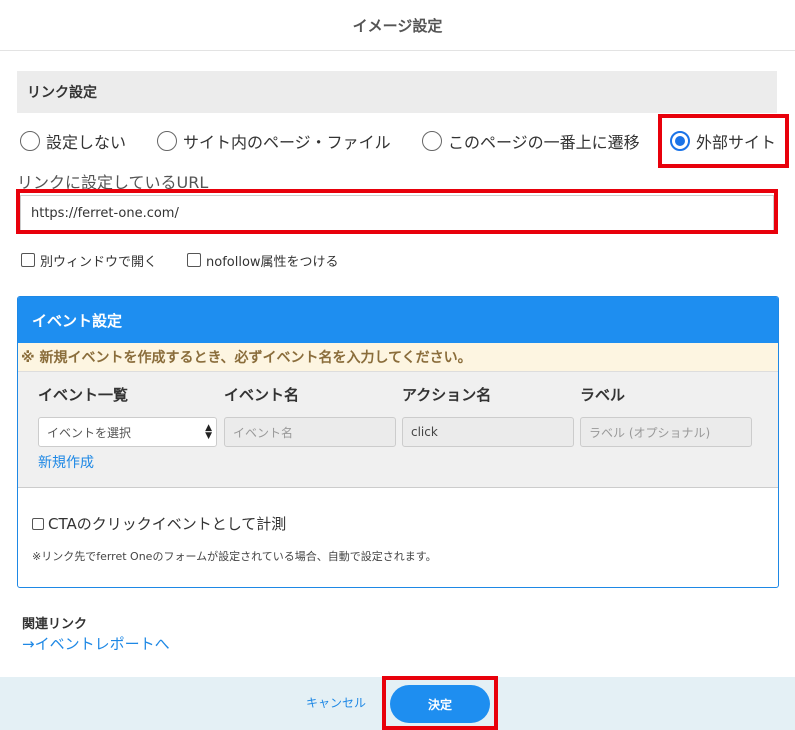 Image resolution: width=795 pixels, height=730 pixels. Describe the element at coordinates (650, 432) in the screenshot. I see `label-placeholder: ラベル (オプショナル)` at that location.